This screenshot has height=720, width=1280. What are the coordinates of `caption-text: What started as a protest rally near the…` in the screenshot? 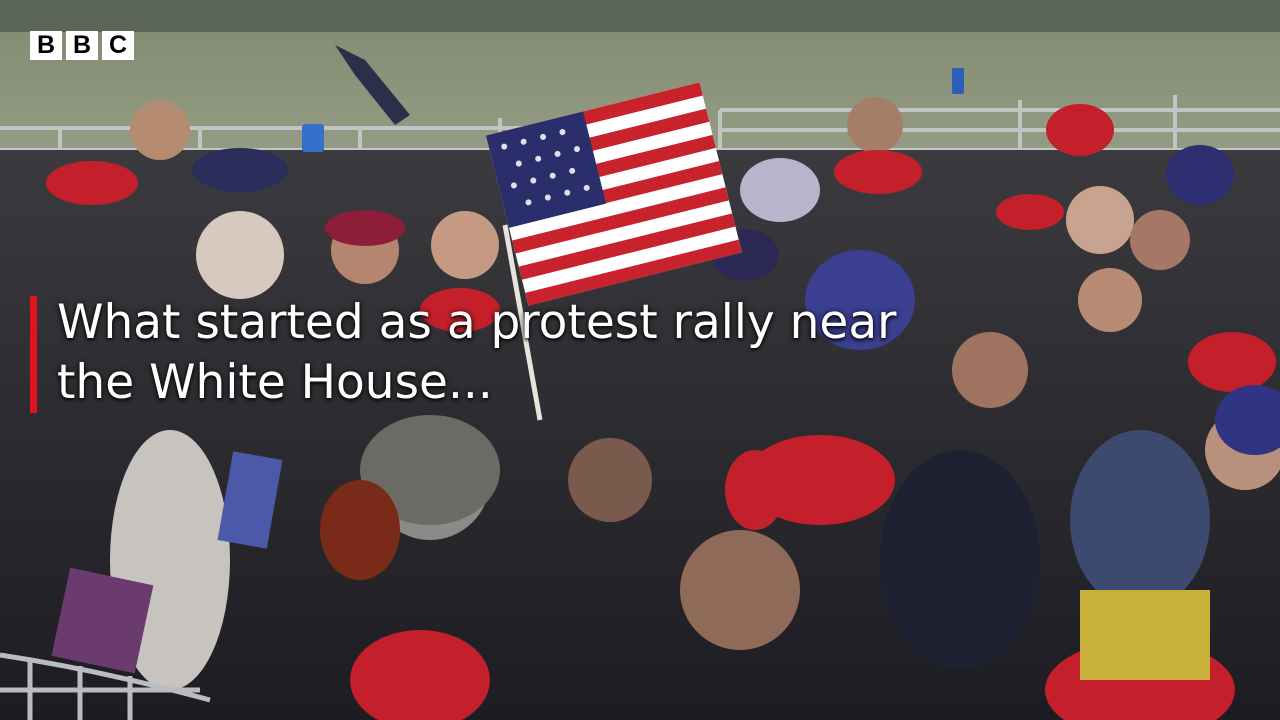 It's located at (476, 353).